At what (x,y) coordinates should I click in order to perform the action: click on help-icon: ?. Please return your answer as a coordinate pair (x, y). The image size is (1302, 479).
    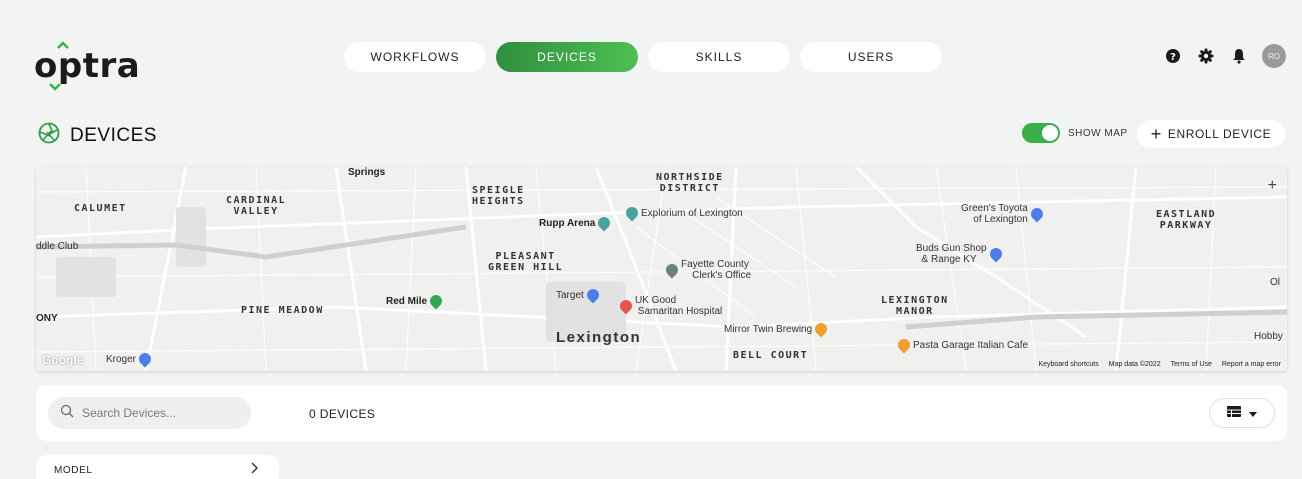
    Looking at the image, I should click on (1173, 56).